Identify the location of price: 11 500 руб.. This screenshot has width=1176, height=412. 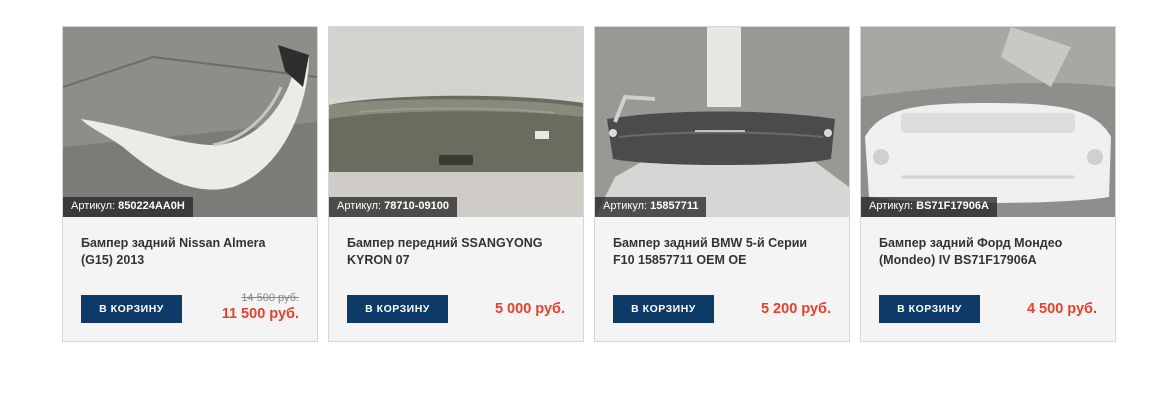
(260, 314).